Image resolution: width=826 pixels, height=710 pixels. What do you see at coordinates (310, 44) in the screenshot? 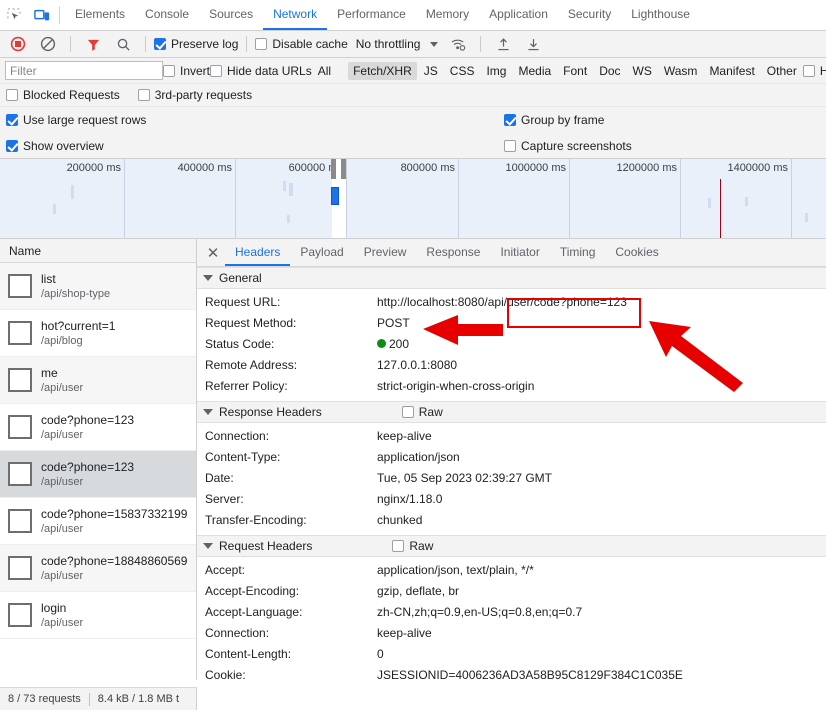
I see `disable-cache-label: Disable cache` at bounding box center [310, 44].